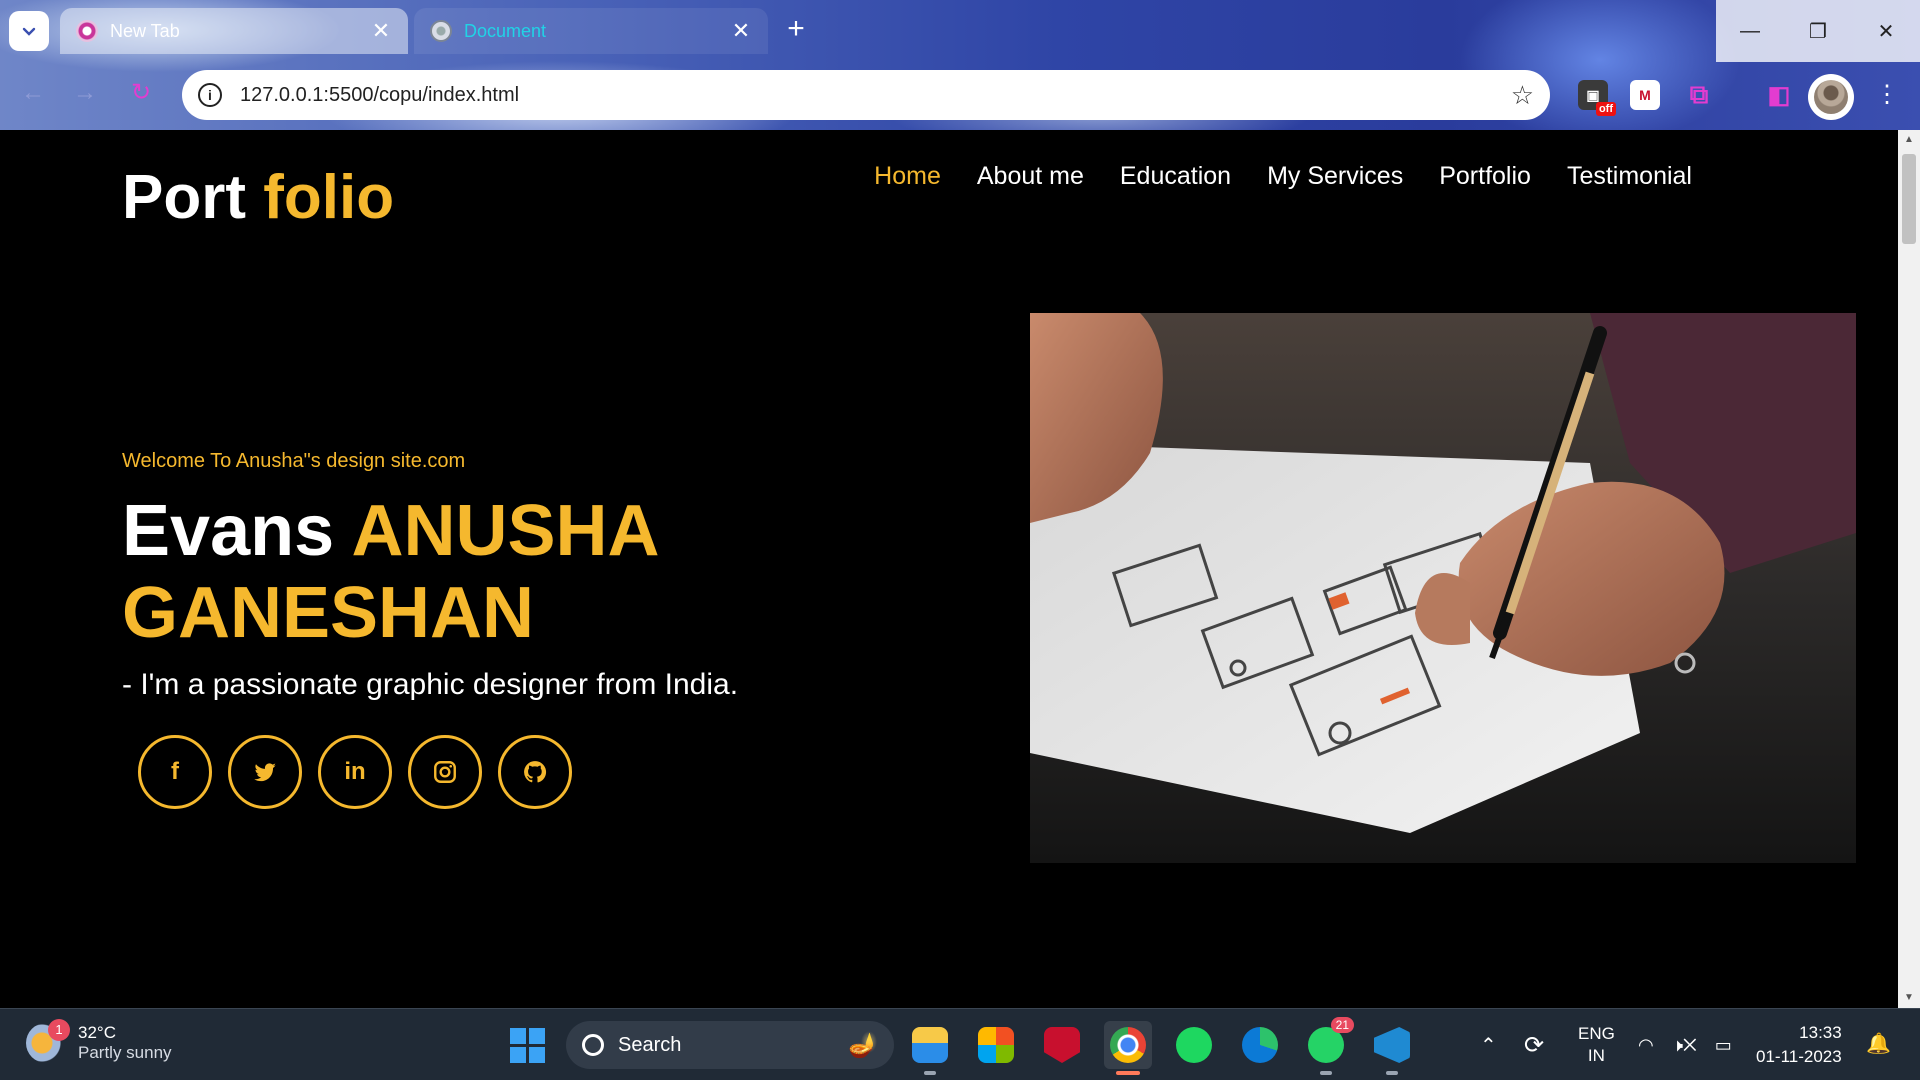 The width and height of the screenshot is (1920, 1080). I want to click on extension-off-icon: ▣ off, so click(1597, 98).